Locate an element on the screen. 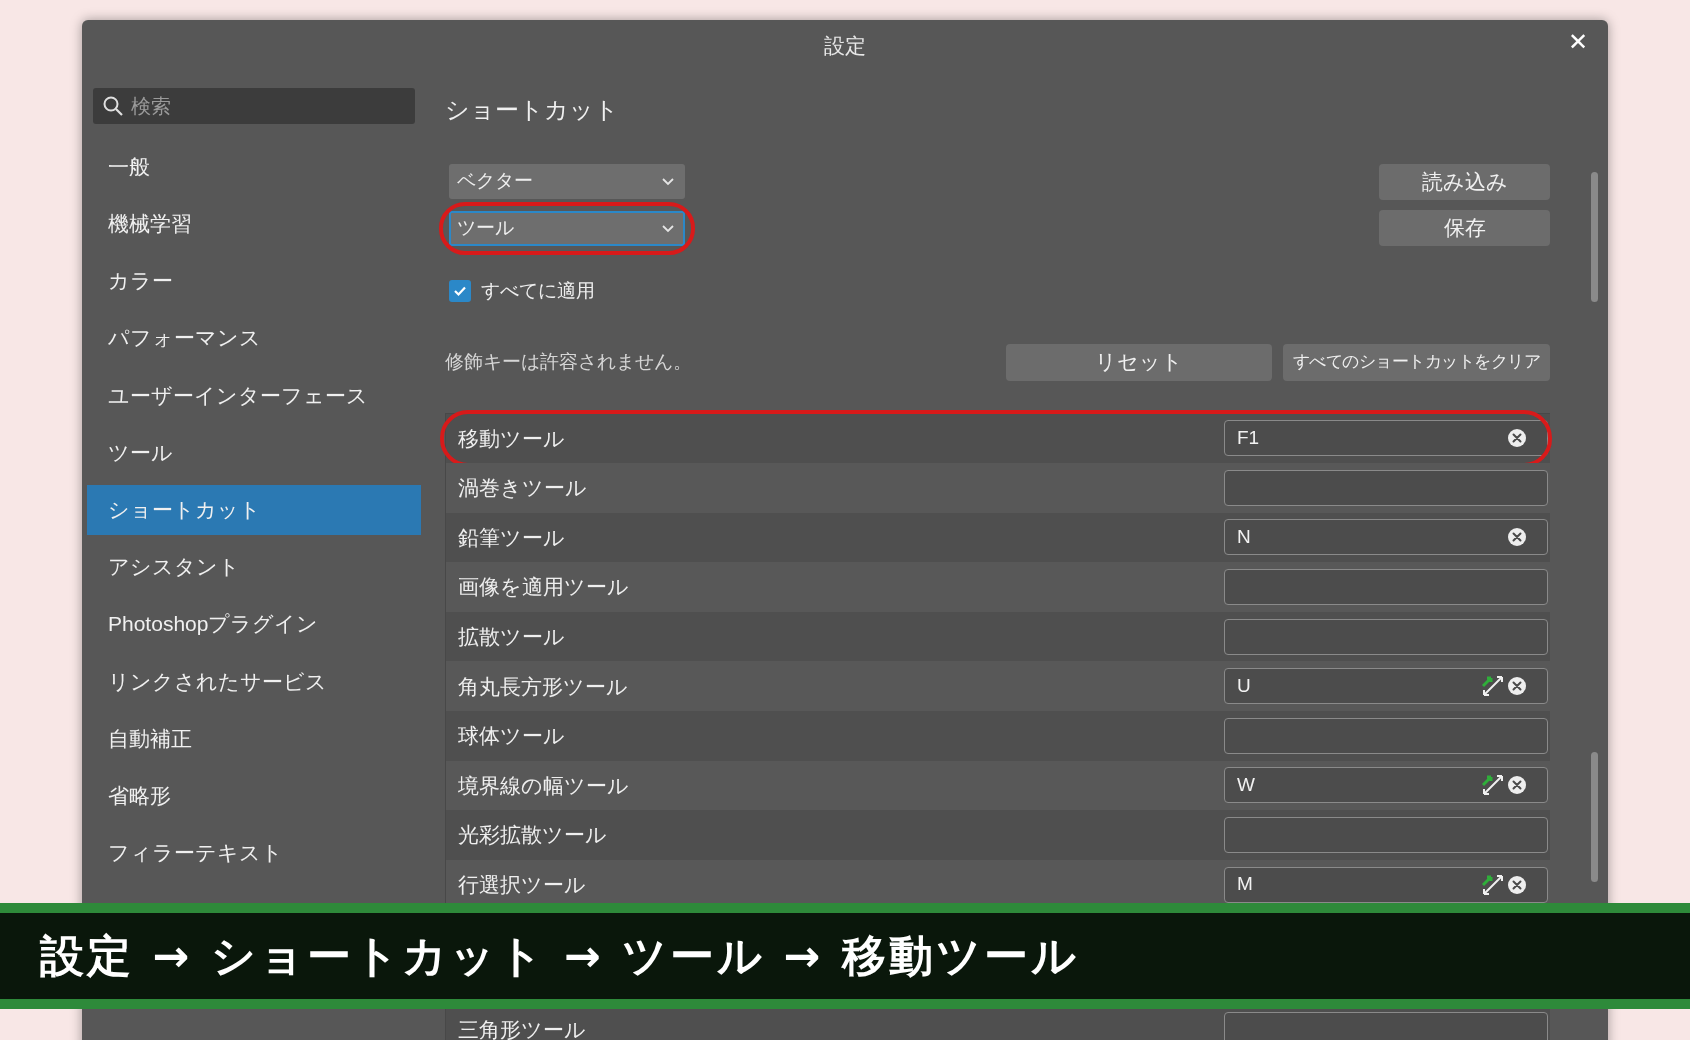 The image size is (1690, 1040). shortcut-field: U is located at coordinates (1386, 686).